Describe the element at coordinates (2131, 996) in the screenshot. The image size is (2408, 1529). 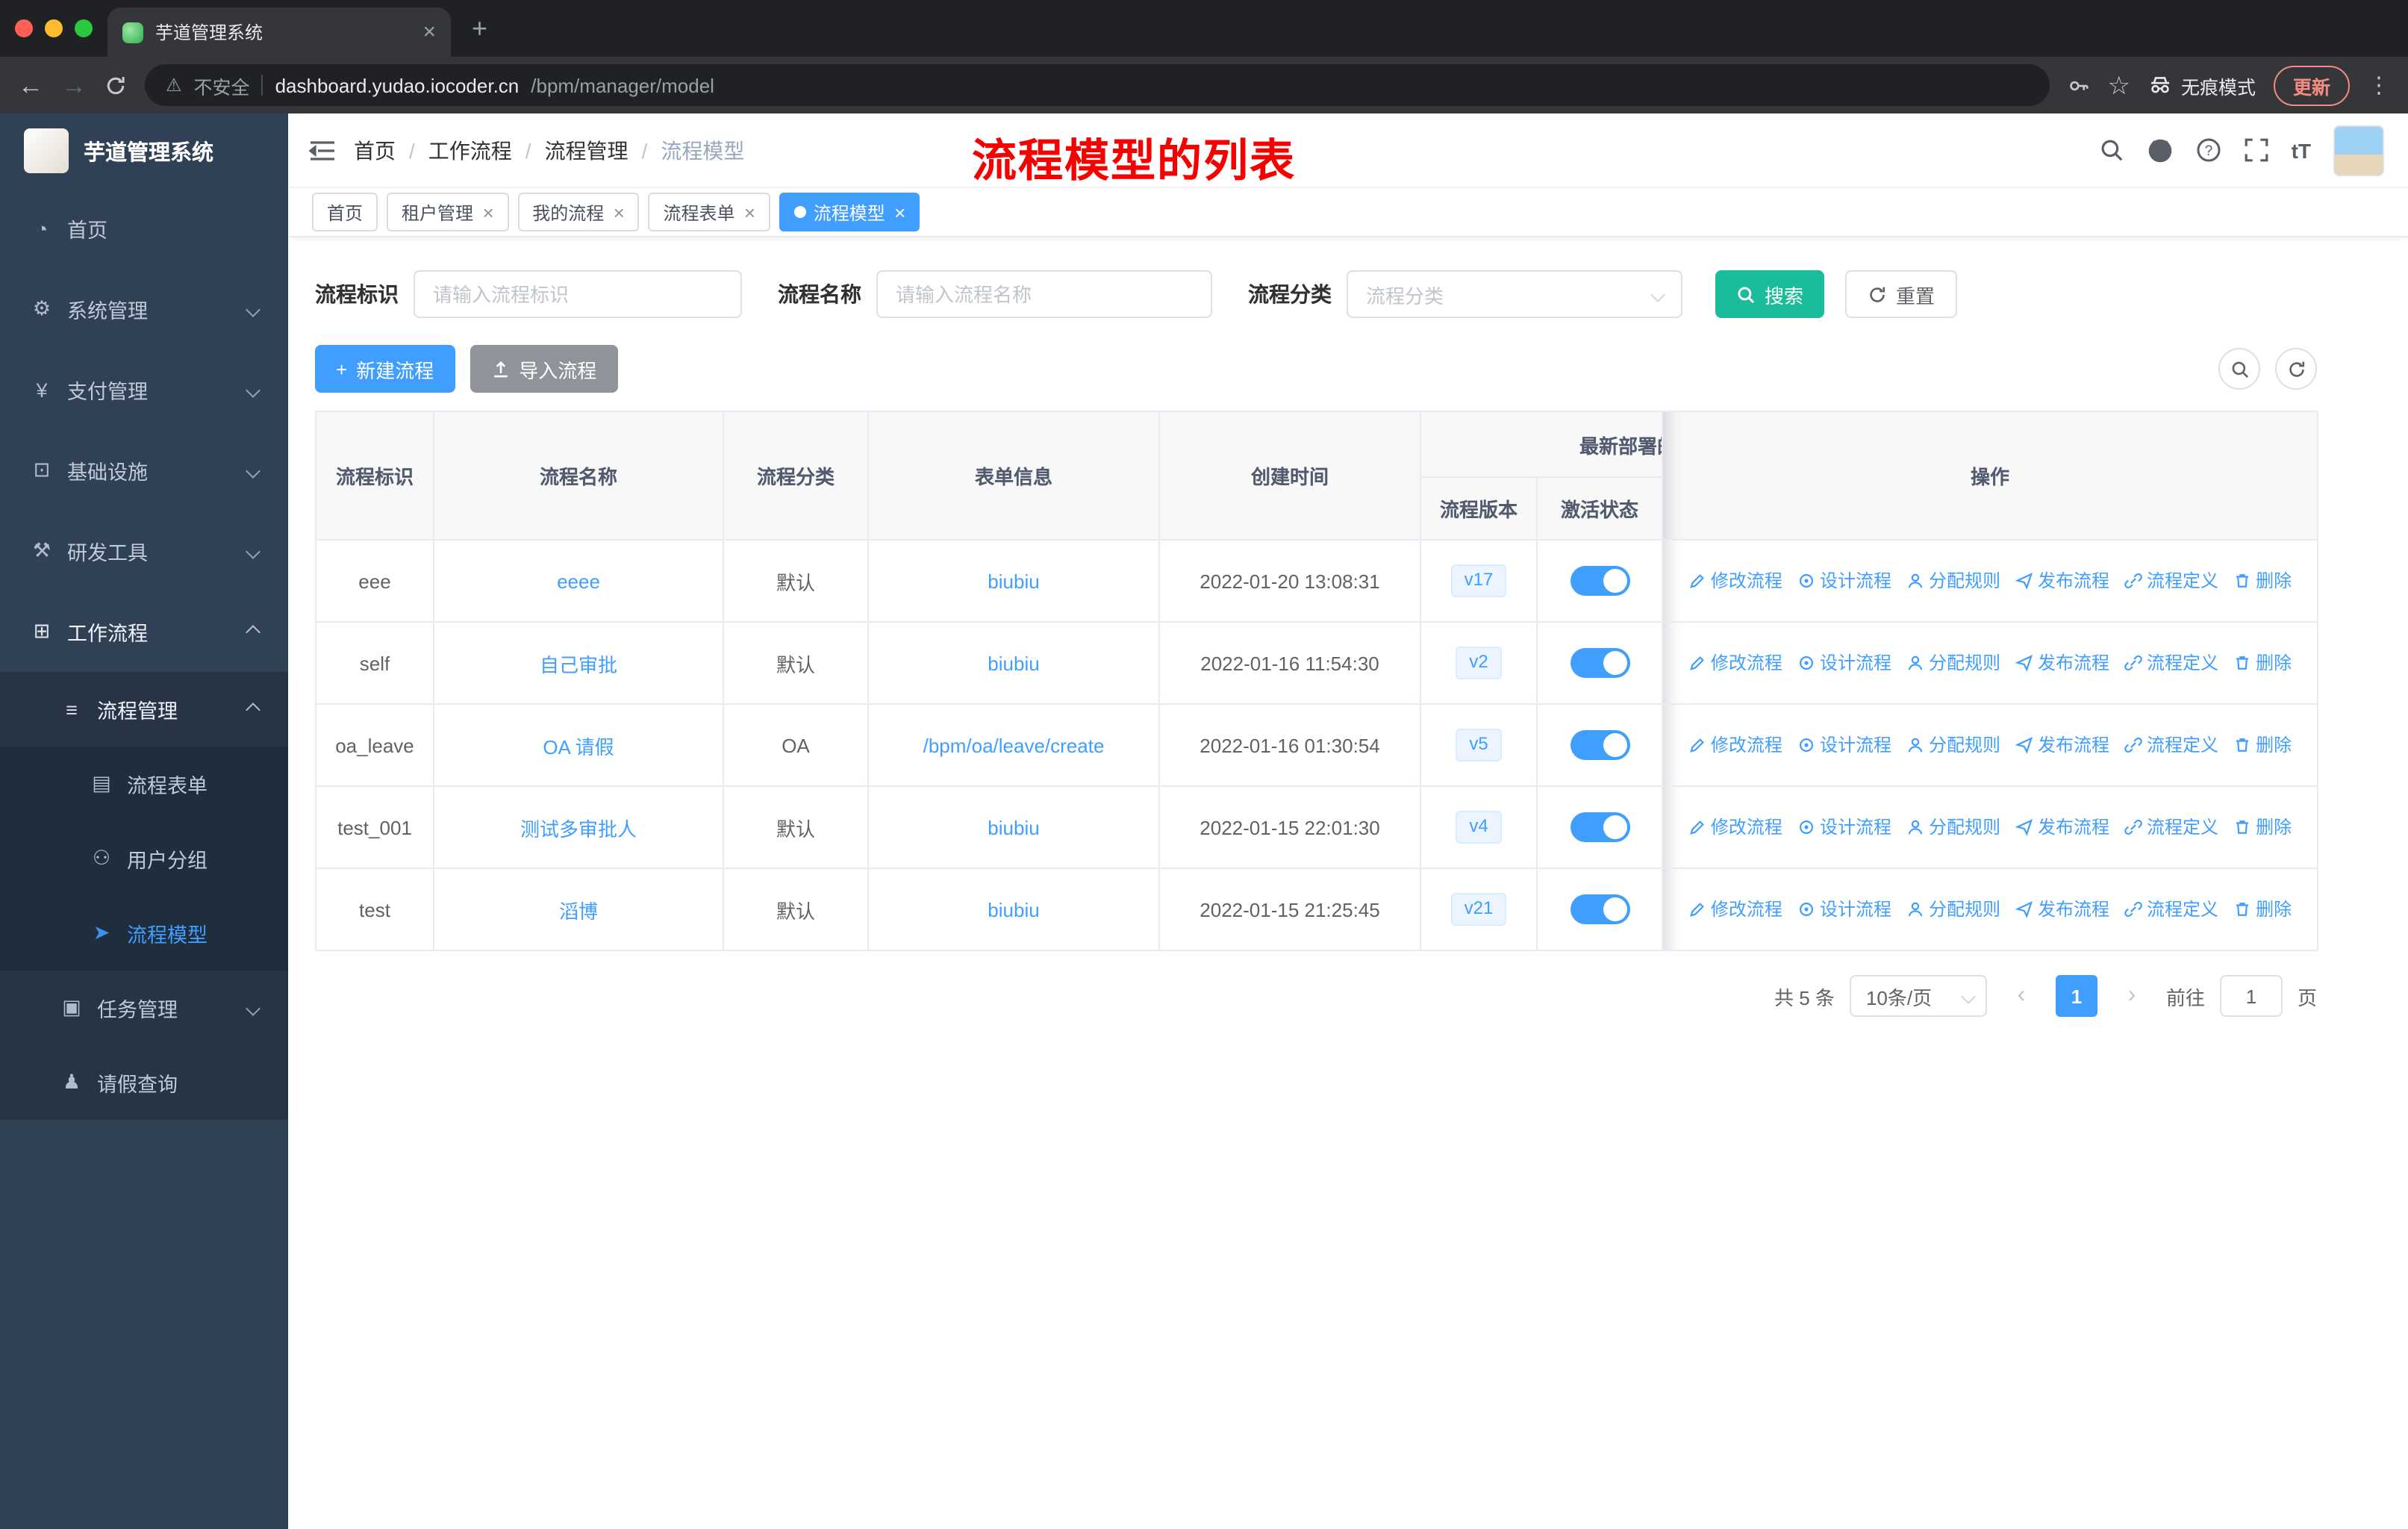
I see `next-page-button: ›` at that location.